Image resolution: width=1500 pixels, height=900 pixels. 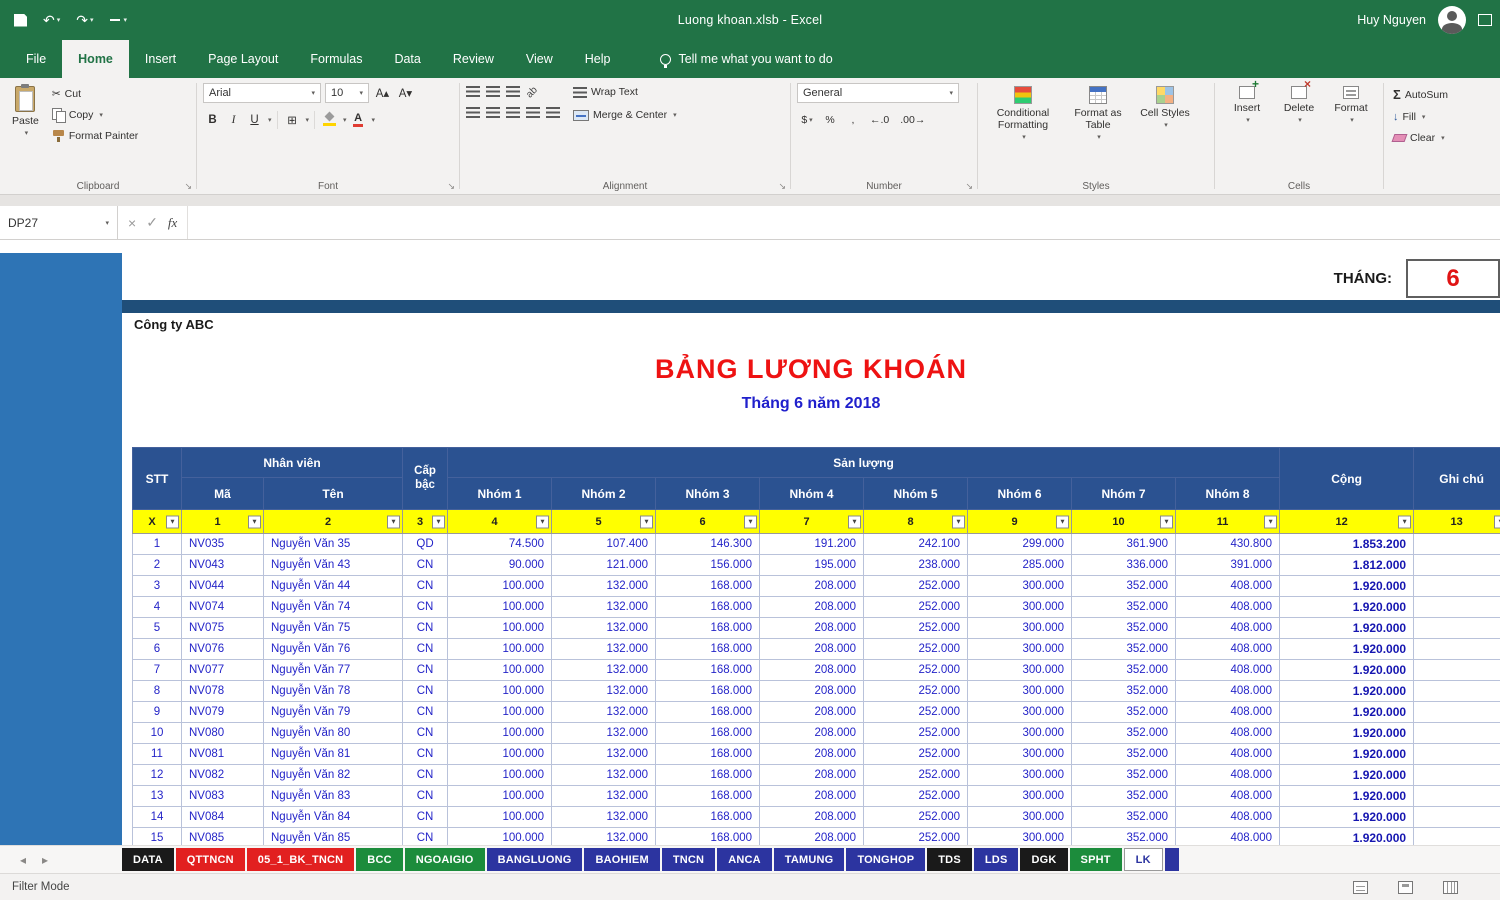 I want to click on cell-nhom-3: 156.000, so click(x=708, y=565).